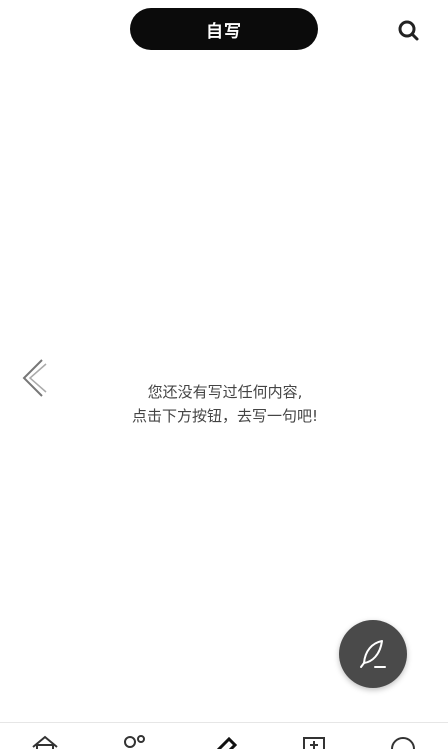 The height and width of the screenshot is (749, 448). I want to click on chevron-left-icon, so click(34, 378).